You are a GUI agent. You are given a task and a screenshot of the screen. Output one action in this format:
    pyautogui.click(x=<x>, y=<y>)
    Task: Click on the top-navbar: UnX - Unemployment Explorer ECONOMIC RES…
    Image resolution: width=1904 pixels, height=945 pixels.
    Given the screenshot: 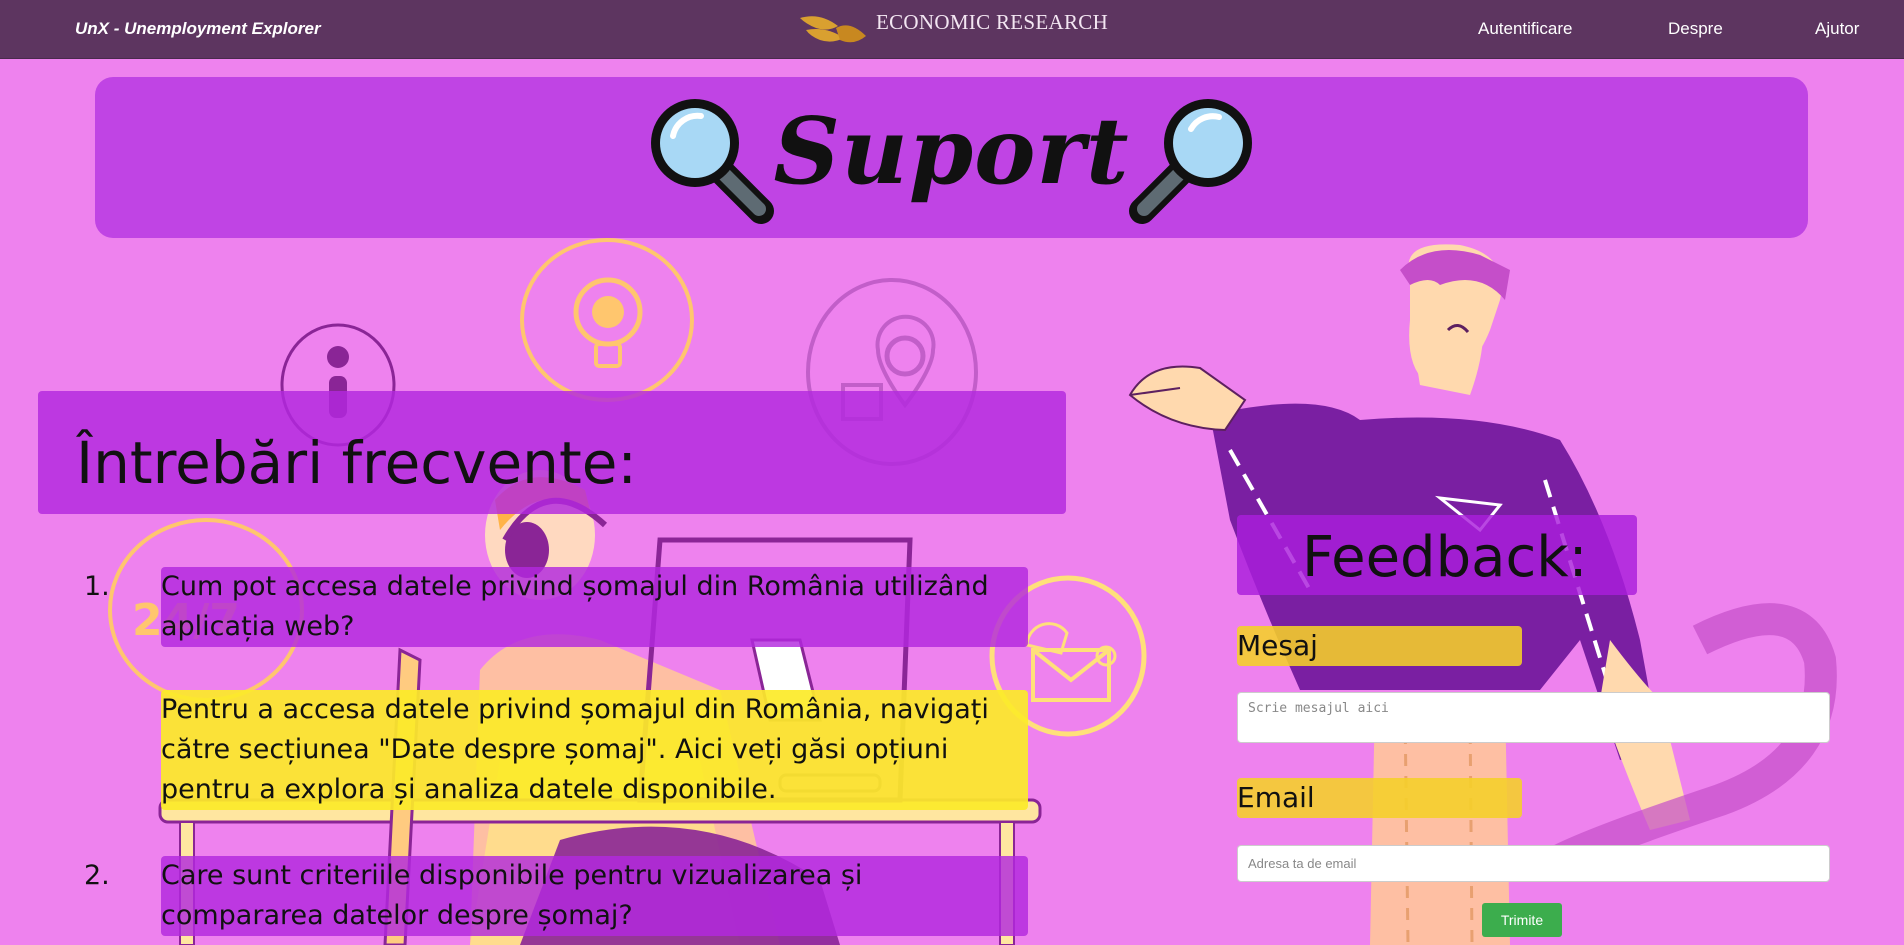 What is the action you would take?
    pyautogui.click(x=952, y=29)
    